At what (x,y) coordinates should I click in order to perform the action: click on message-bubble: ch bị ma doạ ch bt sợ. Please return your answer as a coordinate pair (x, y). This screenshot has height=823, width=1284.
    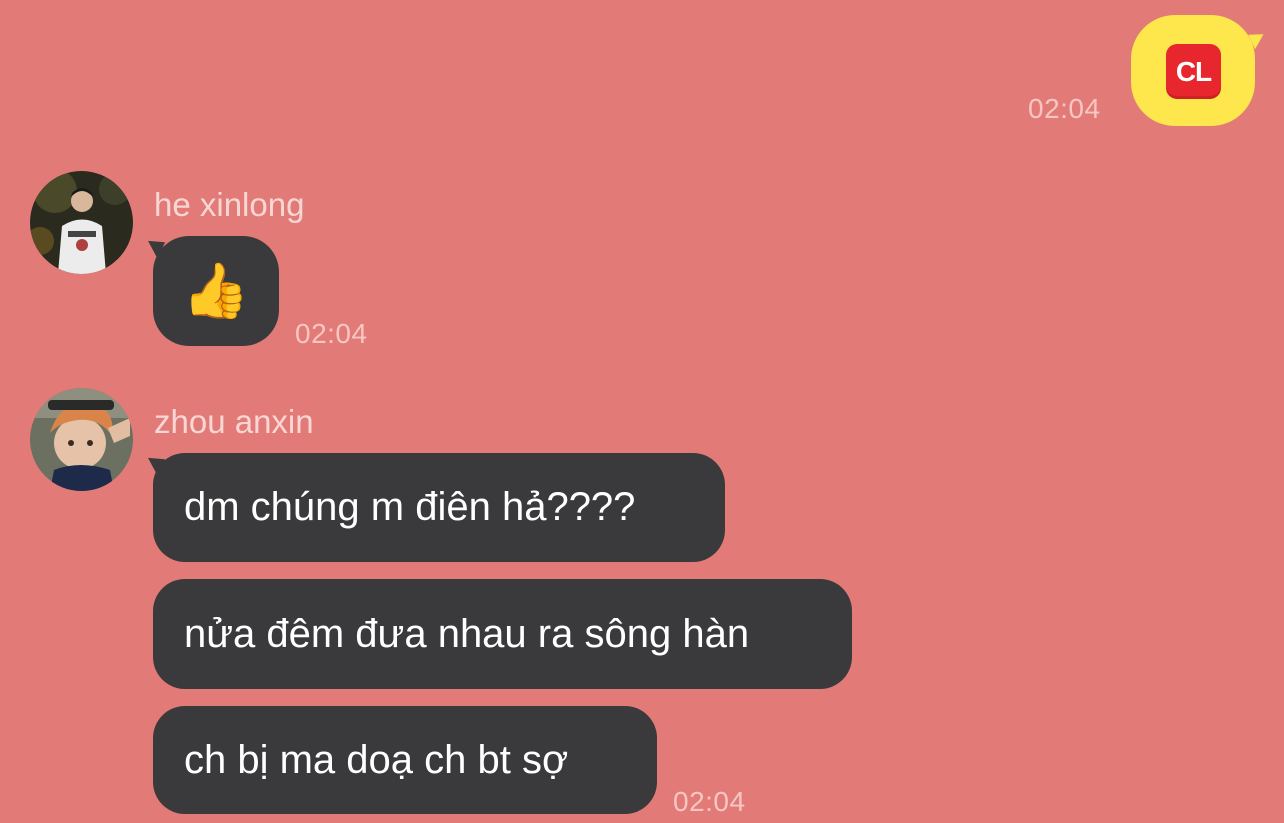
    Looking at the image, I should click on (405, 760).